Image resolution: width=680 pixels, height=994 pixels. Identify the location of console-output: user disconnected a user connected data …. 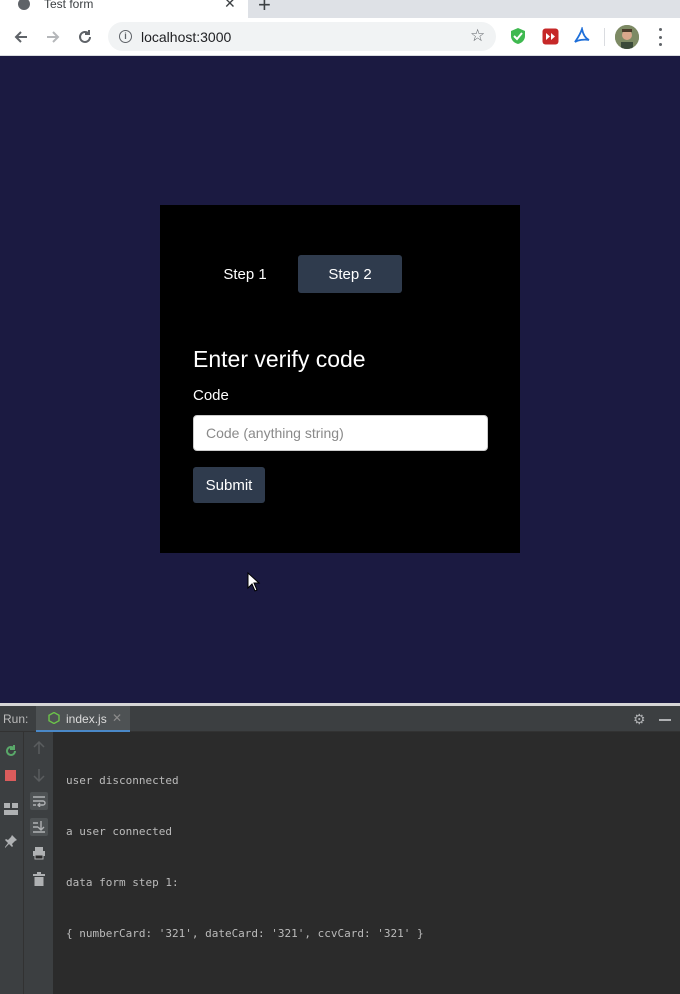
(245, 857).